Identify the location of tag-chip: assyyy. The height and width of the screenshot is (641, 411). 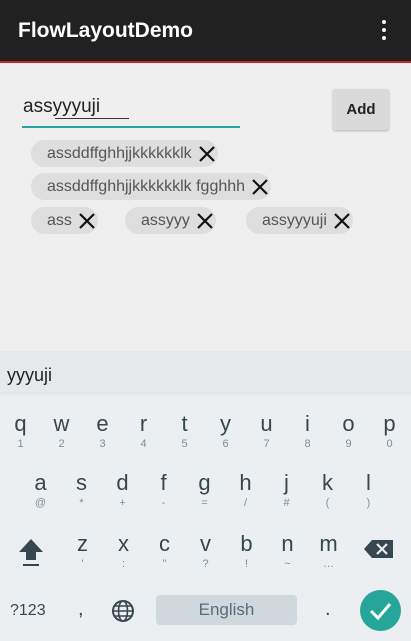
(170, 220).